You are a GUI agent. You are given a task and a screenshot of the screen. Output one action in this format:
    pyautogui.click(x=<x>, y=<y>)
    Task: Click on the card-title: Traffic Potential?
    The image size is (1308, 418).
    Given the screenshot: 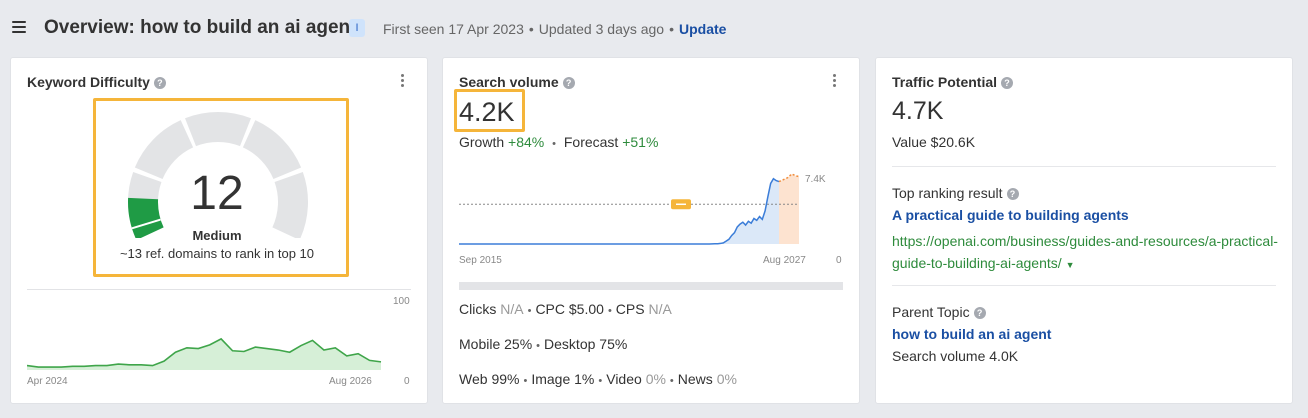 What is the action you would take?
    pyautogui.click(x=953, y=82)
    